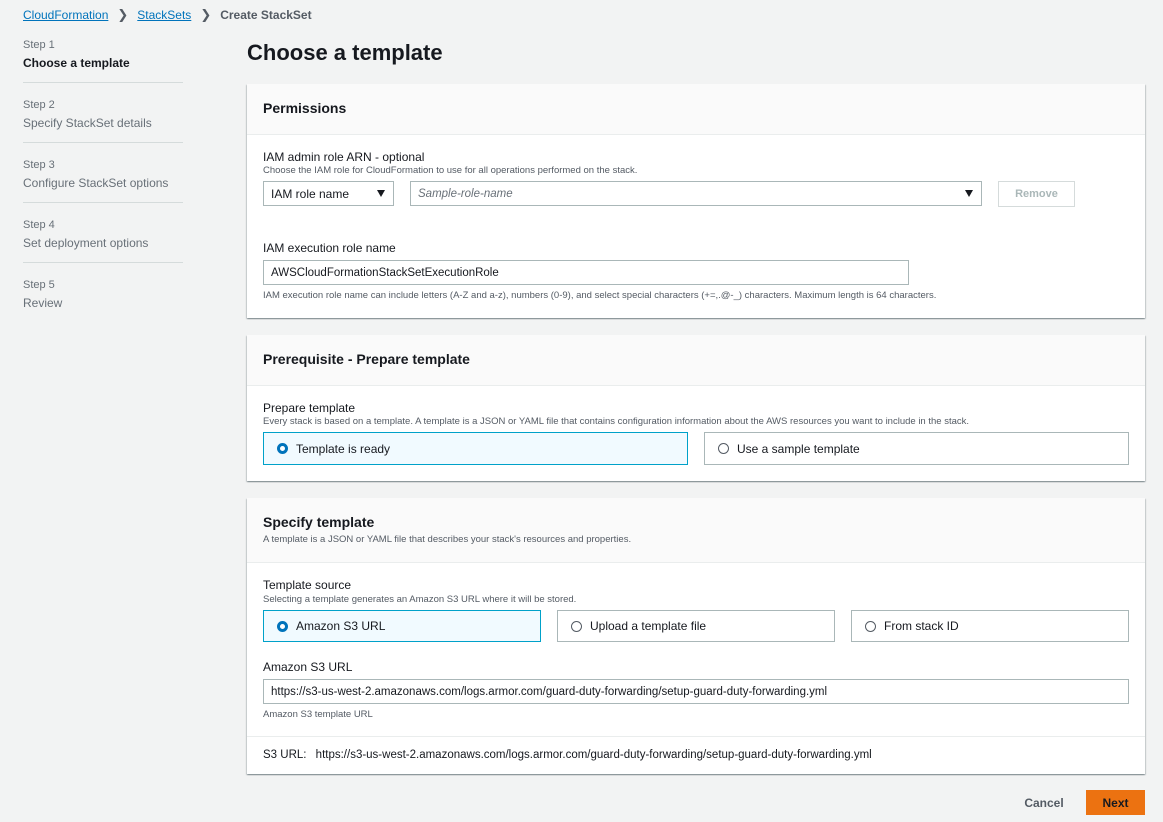 This screenshot has width=1163, height=822. I want to click on role-name-select: Sample-role-name, so click(696, 193).